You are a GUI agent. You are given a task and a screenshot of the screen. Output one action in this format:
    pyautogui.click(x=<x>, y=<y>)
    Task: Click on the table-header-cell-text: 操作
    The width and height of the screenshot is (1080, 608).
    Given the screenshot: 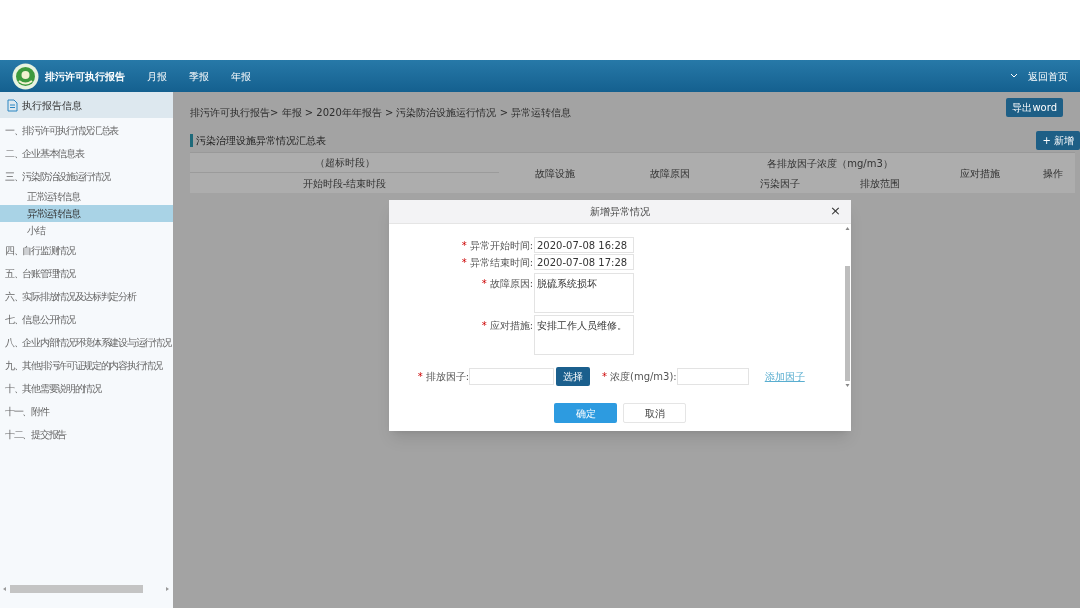 What is the action you would take?
    pyautogui.click(x=1052, y=173)
    